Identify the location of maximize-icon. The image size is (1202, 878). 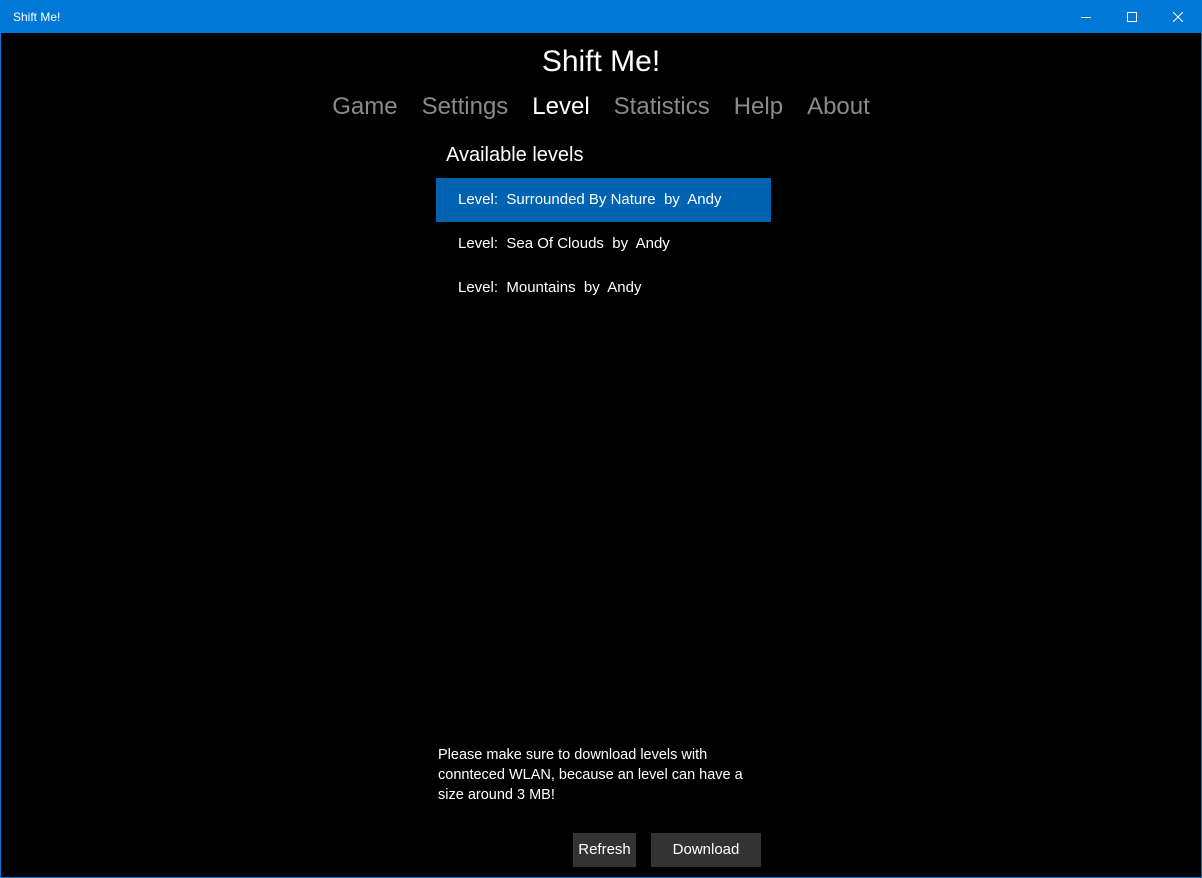
(1132, 17).